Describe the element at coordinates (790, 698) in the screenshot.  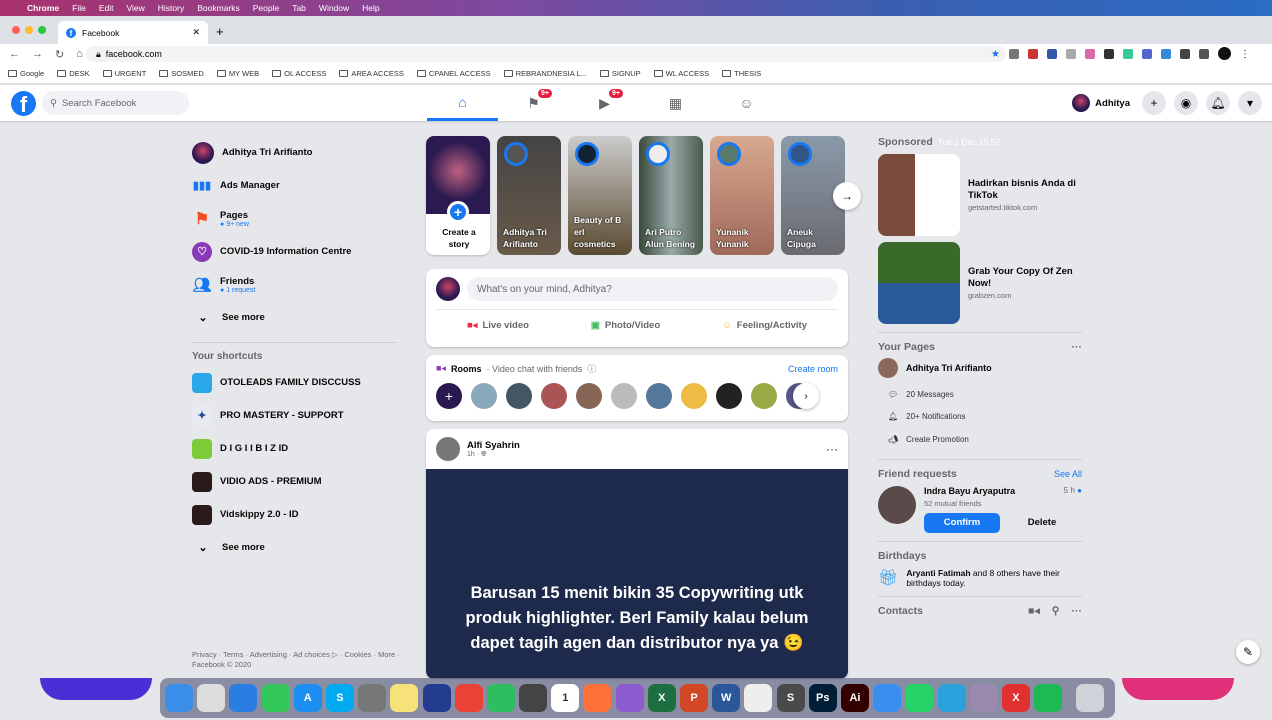
I see `sublime-icon: S` at that location.